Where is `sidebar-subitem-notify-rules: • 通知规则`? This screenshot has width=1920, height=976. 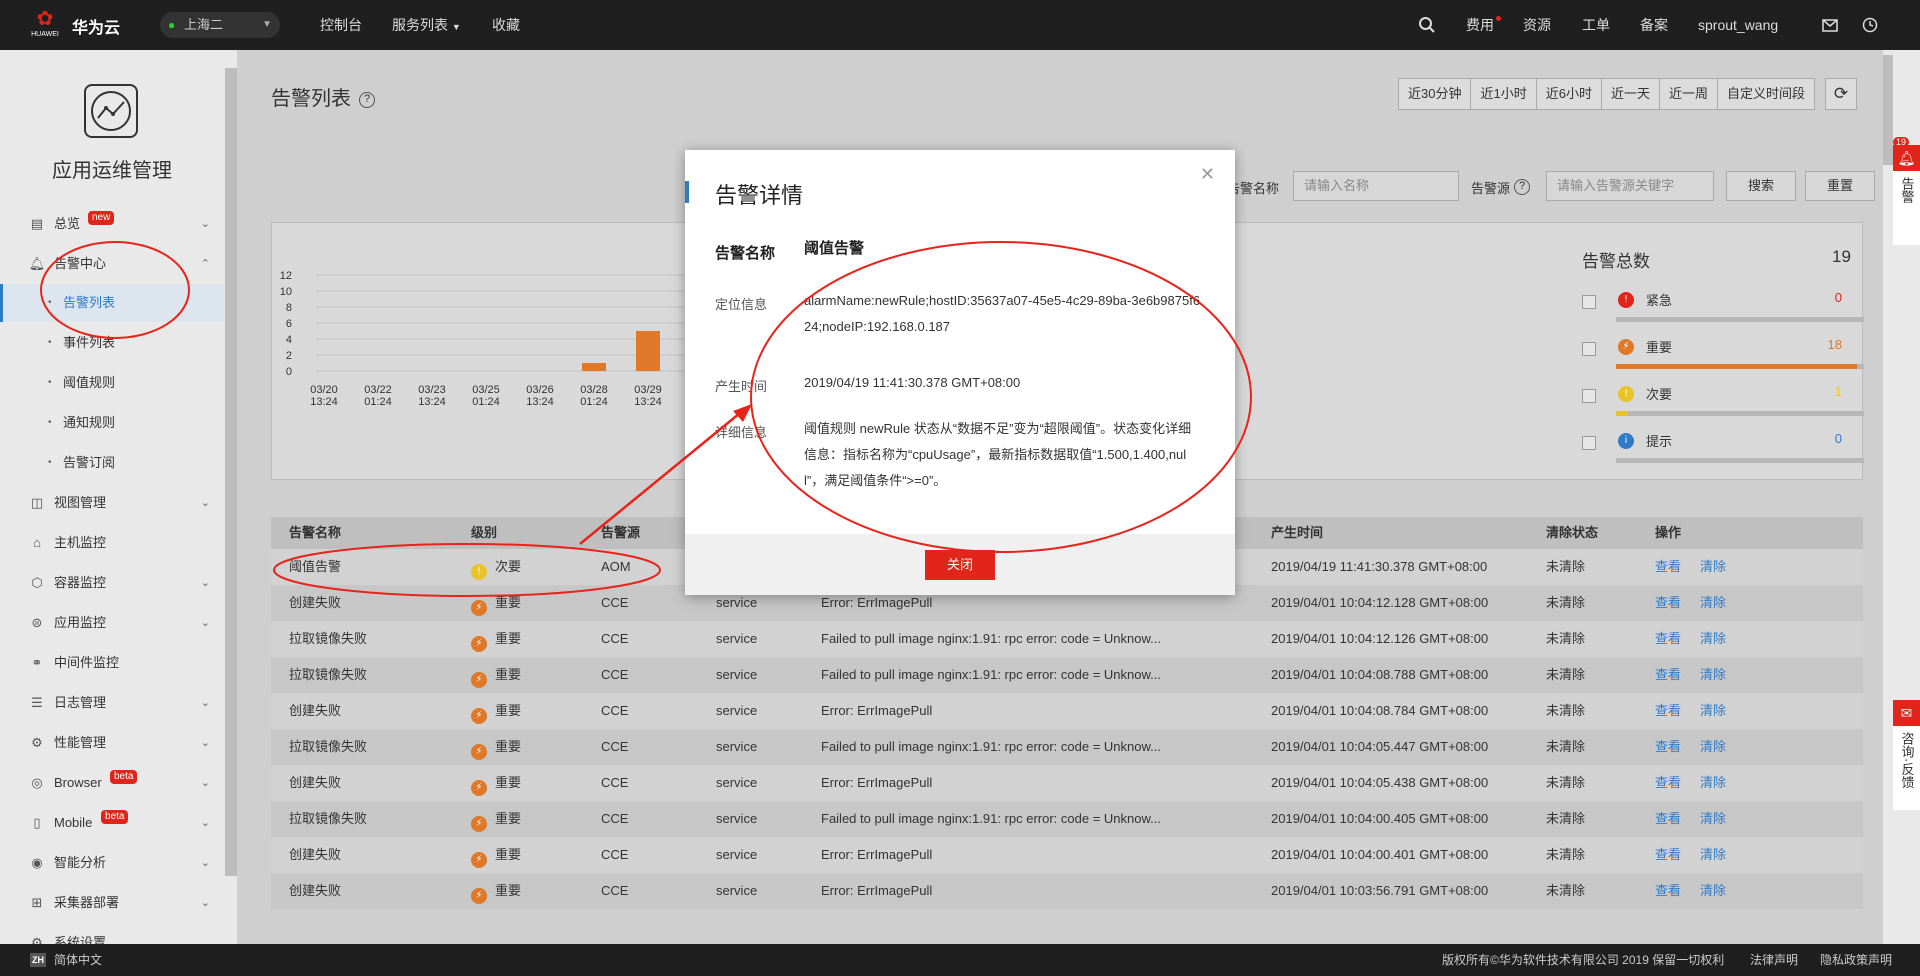
sidebar-subitem-notify-rules: • 通知规则 is located at coordinates (112, 423).